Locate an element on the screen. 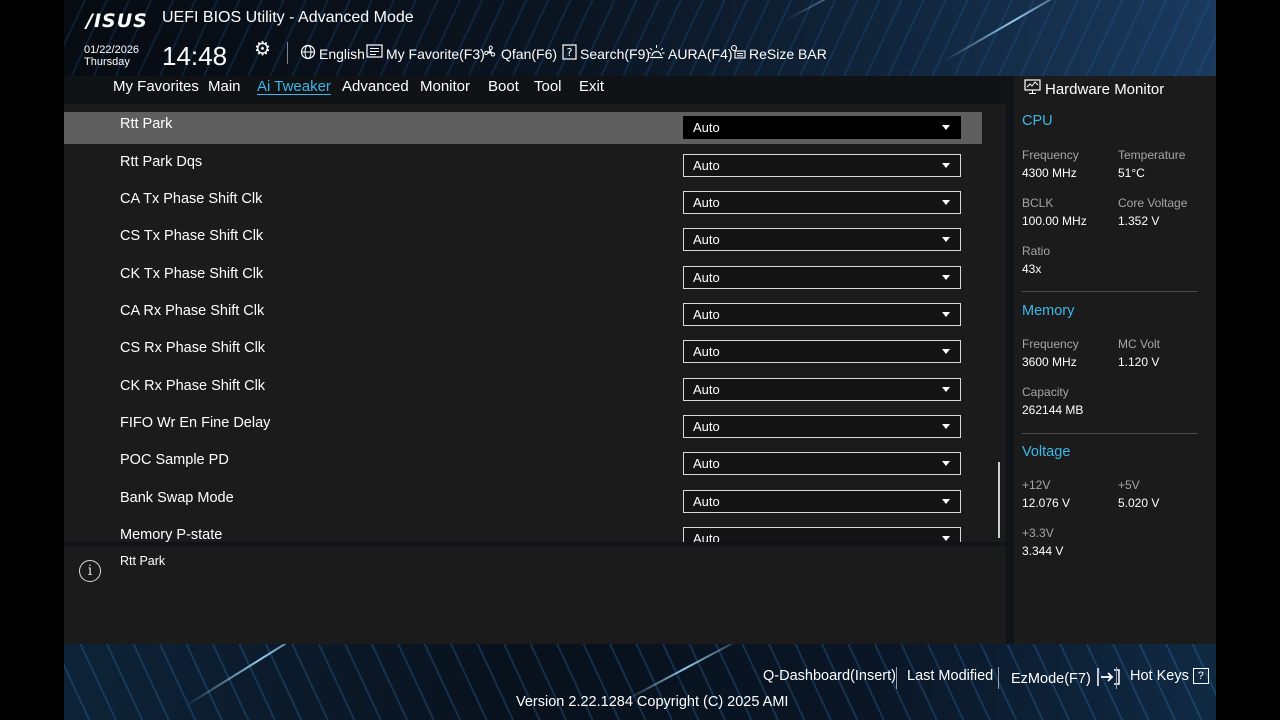 The height and width of the screenshot is (720, 1280). favorite-icon is located at coordinates (374, 53).